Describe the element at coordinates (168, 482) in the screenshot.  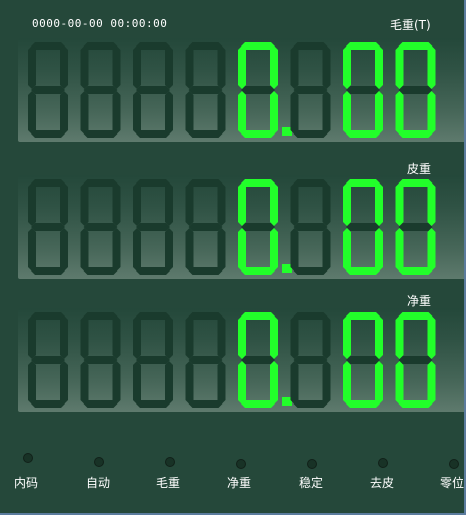
I see `gross-button: 毛重` at that location.